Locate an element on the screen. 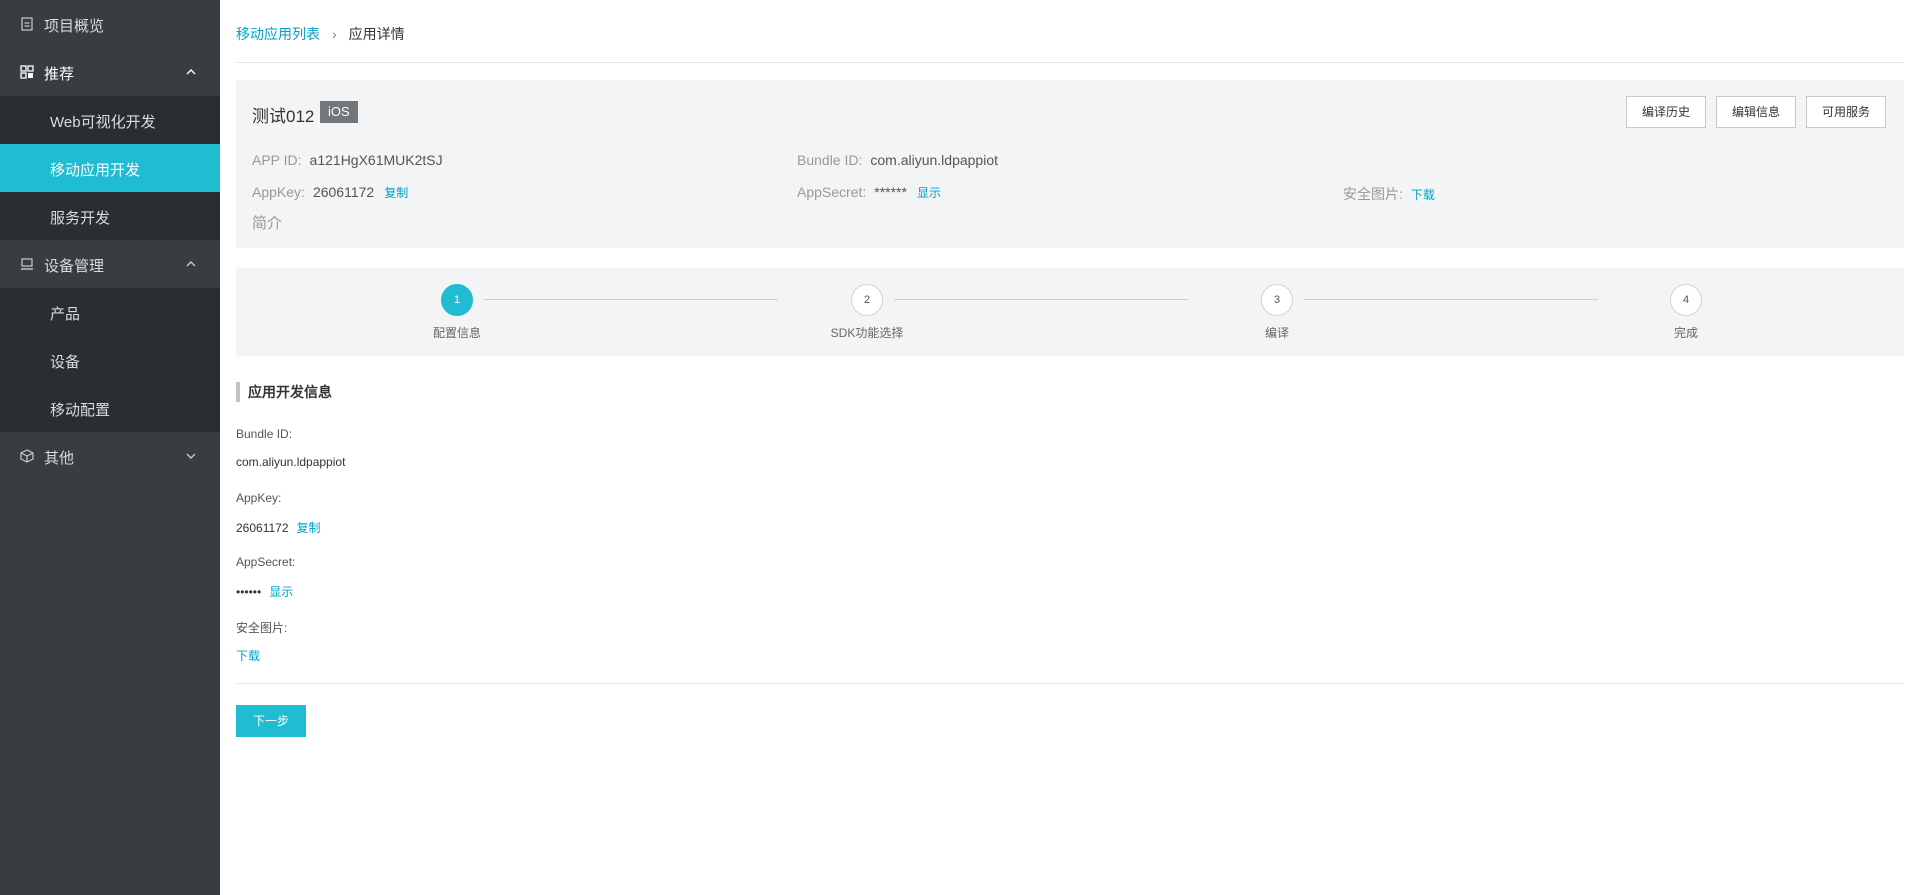 This screenshot has height=895, width=1919. app-id-label: APP ID: is located at coordinates (277, 160).